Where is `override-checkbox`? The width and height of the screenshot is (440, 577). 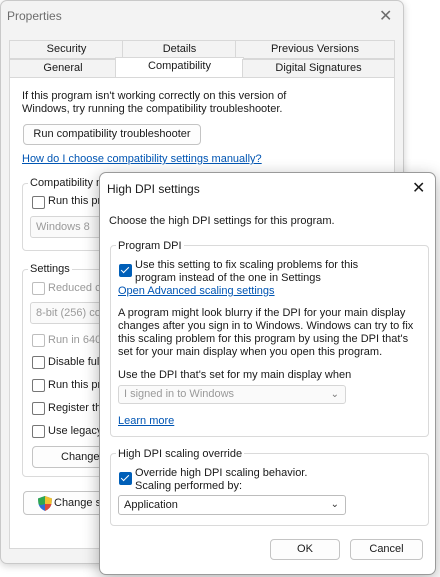 override-checkbox is located at coordinates (125, 478).